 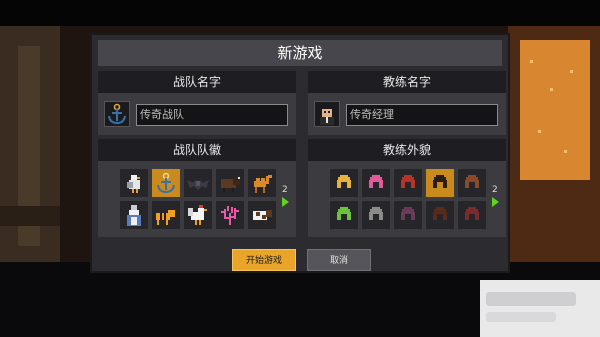 I want to click on bat-icon, so click(x=198, y=185).